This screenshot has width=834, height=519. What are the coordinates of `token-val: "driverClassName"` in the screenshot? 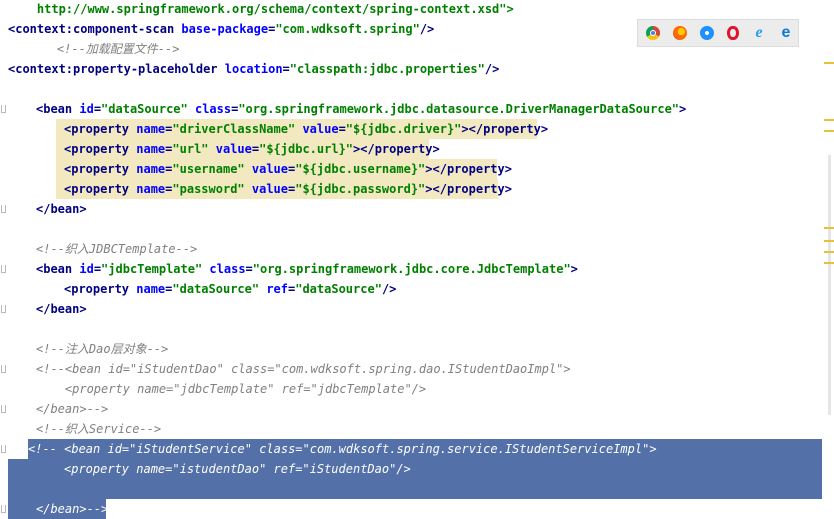 It's located at (237, 129).